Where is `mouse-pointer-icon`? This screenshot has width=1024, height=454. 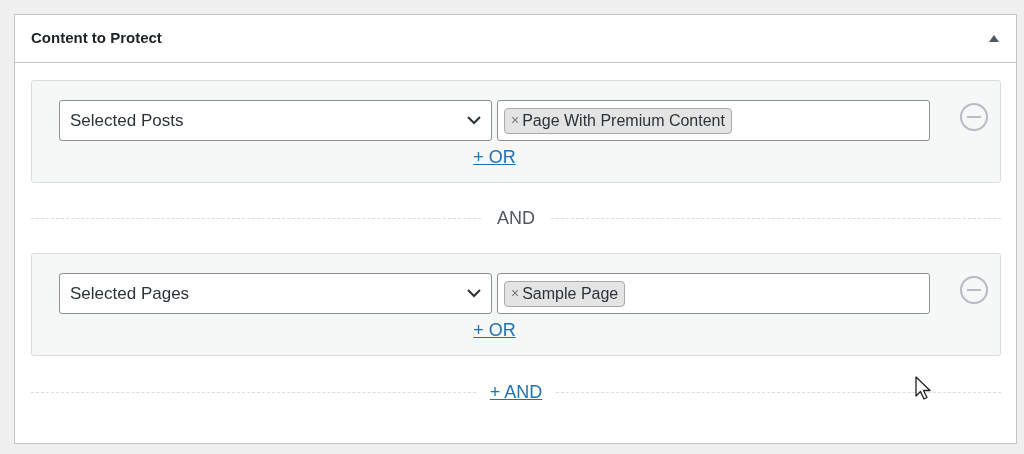 mouse-pointer-icon is located at coordinates (923, 388).